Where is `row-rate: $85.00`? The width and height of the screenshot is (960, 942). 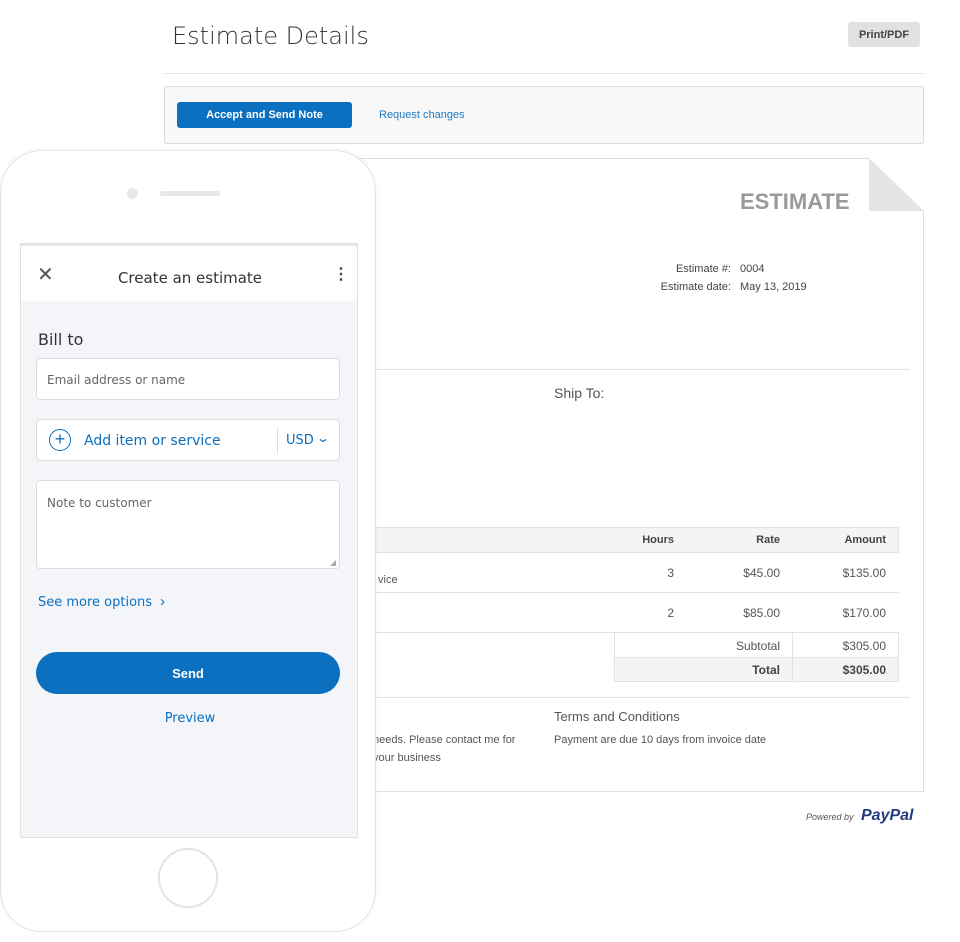 row-rate: $85.00 is located at coordinates (761, 613).